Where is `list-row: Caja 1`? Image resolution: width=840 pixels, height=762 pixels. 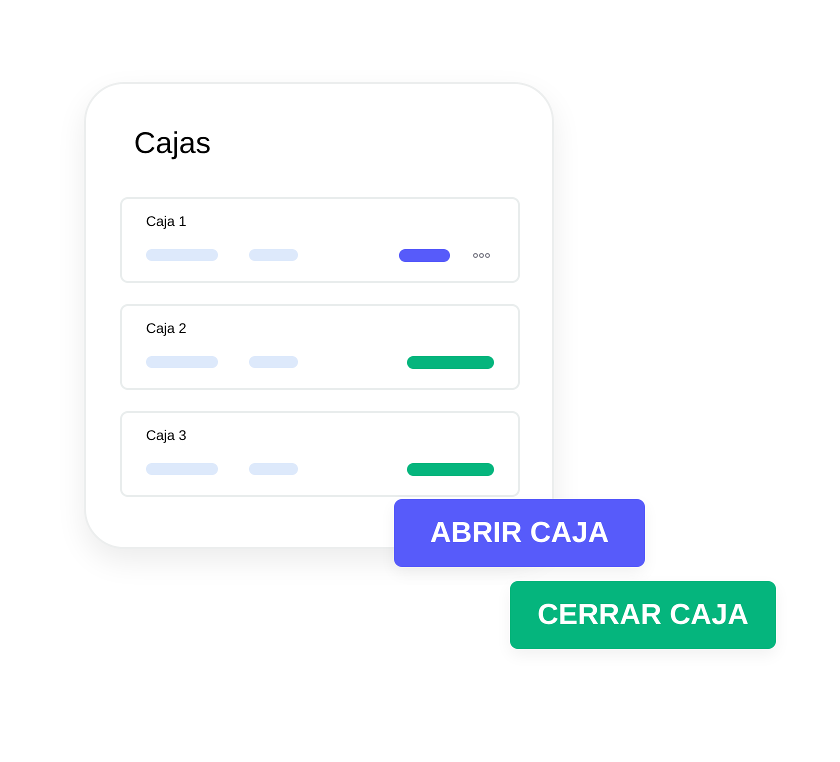 list-row: Caja 1 is located at coordinates (320, 240).